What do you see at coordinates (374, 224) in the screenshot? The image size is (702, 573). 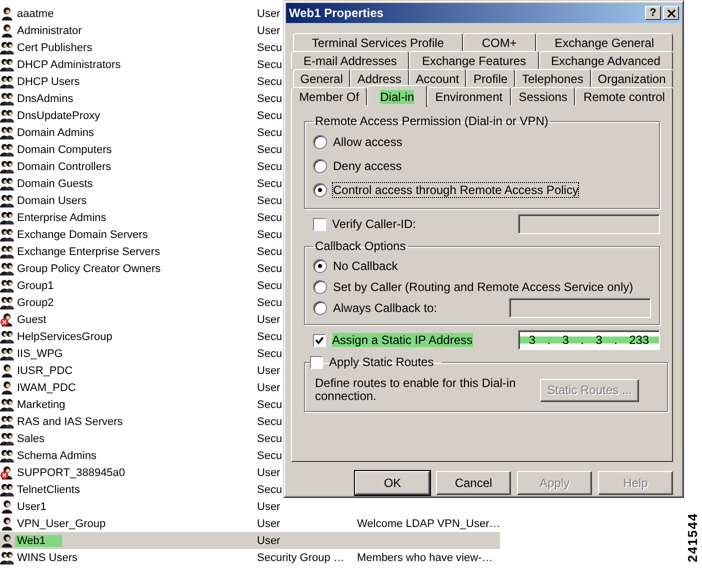 I see `checkbox-label: Verify Caller-ID:` at bounding box center [374, 224].